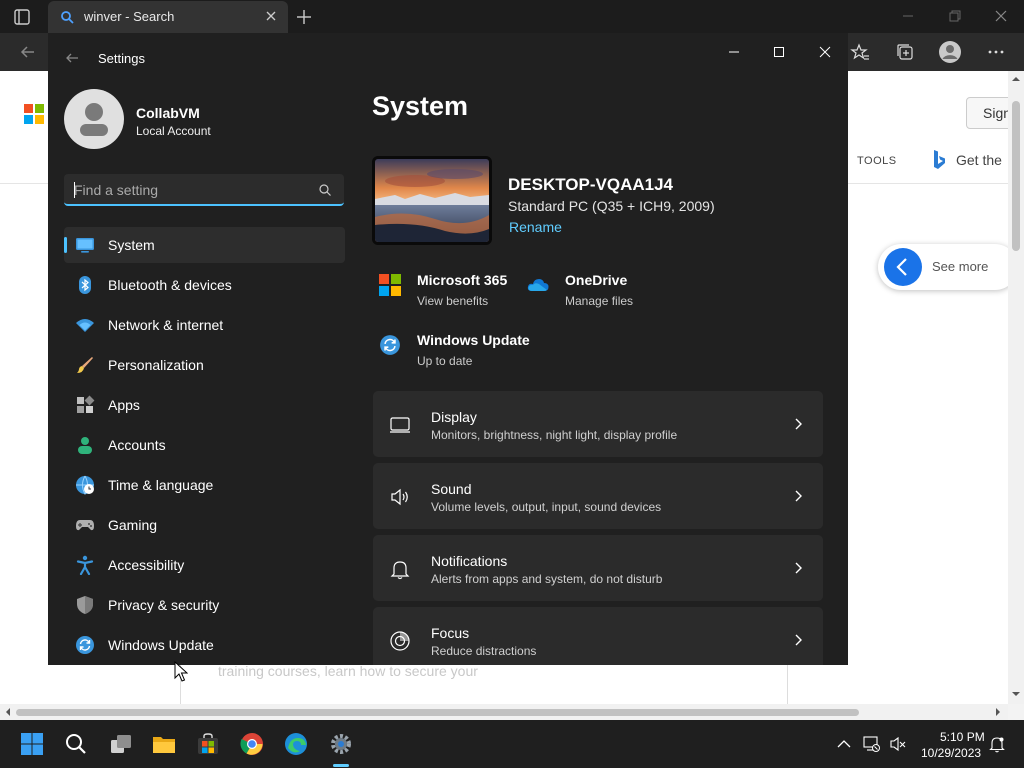 The height and width of the screenshot is (768, 1024). What do you see at coordinates (170, 285) in the screenshot?
I see `nav-label: Bluetooth & devices` at bounding box center [170, 285].